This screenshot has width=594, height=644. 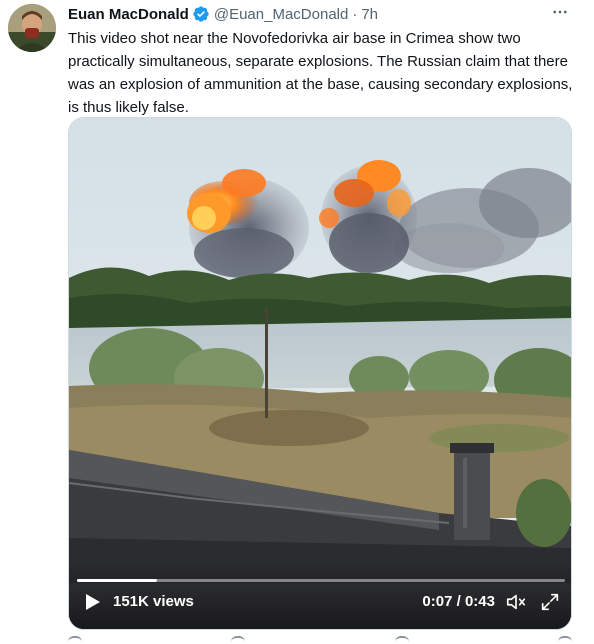 What do you see at coordinates (32, 28) in the screenshot?
I see `avatar` at bounding box center [32, 28].